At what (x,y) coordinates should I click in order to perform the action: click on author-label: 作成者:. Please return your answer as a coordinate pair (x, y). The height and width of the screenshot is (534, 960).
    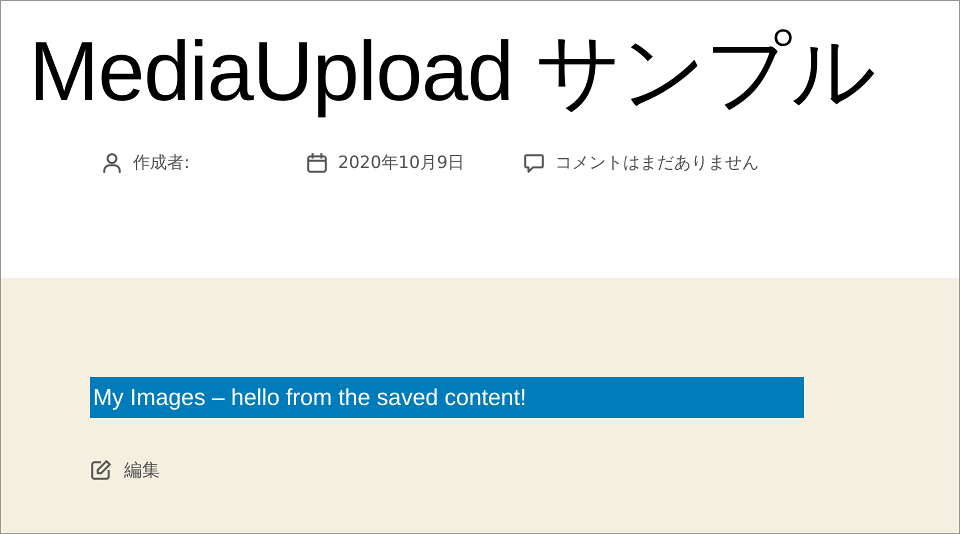
    Looking at the image, I should click on (161, 163).